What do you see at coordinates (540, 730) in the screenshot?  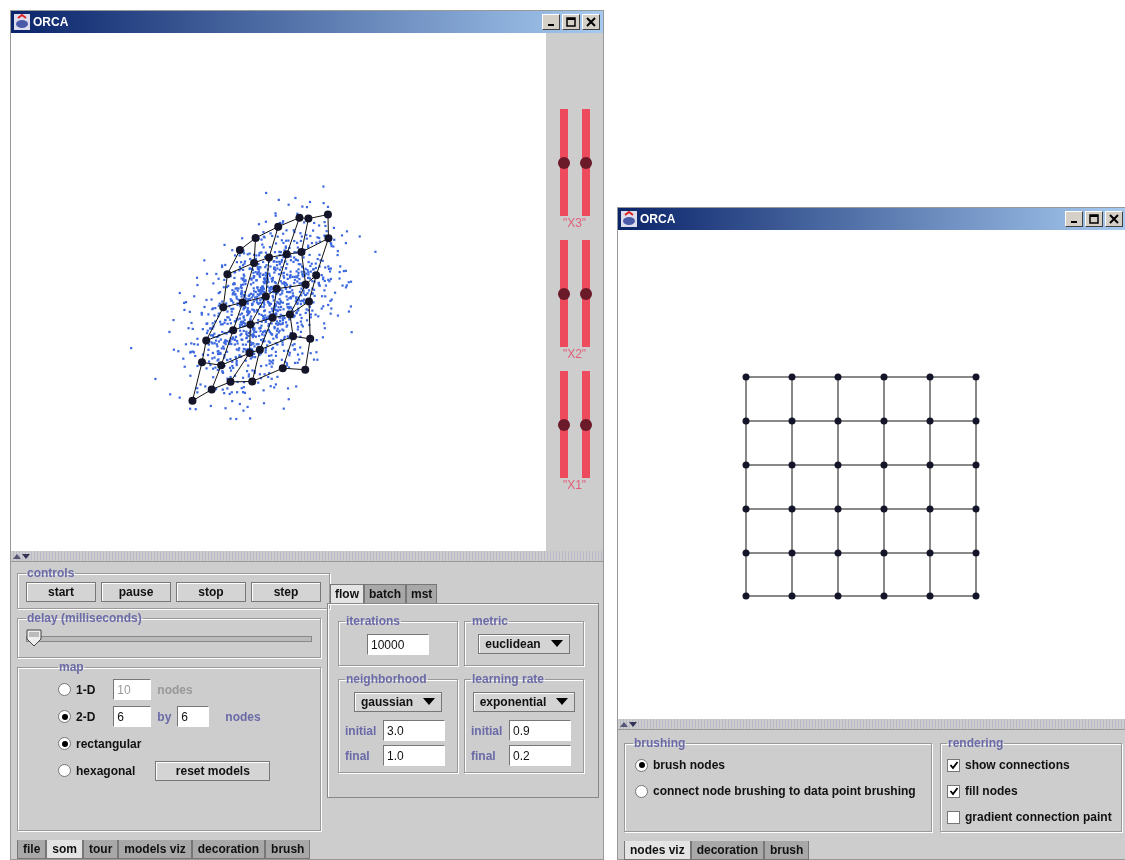 I see `initial-field: 0.9` at bounding box center [540, 730].